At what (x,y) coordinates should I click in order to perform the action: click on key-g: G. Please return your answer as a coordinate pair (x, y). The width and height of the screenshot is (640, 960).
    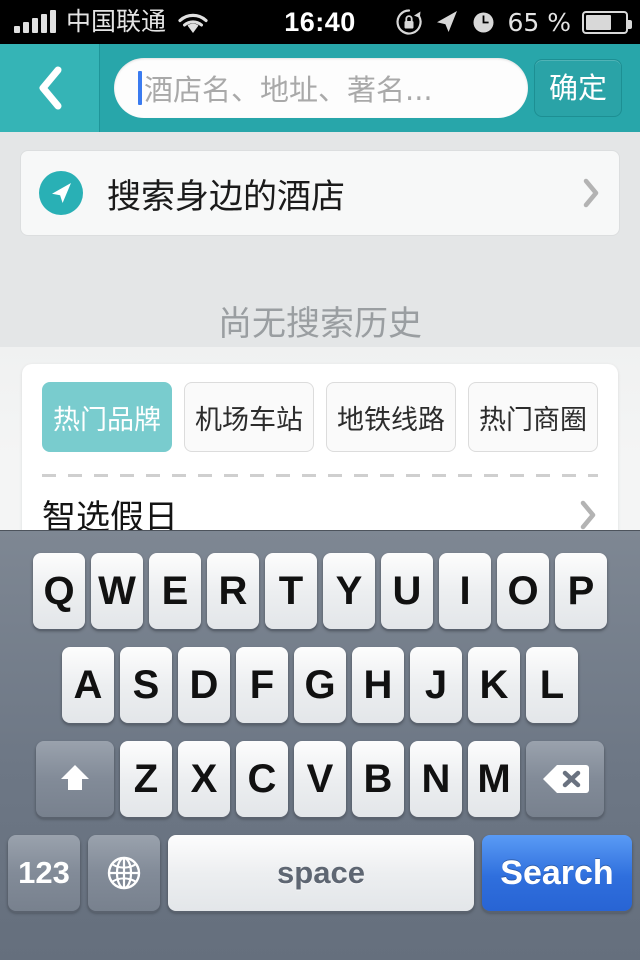
    Looking at the image, I should click on (320, 685).